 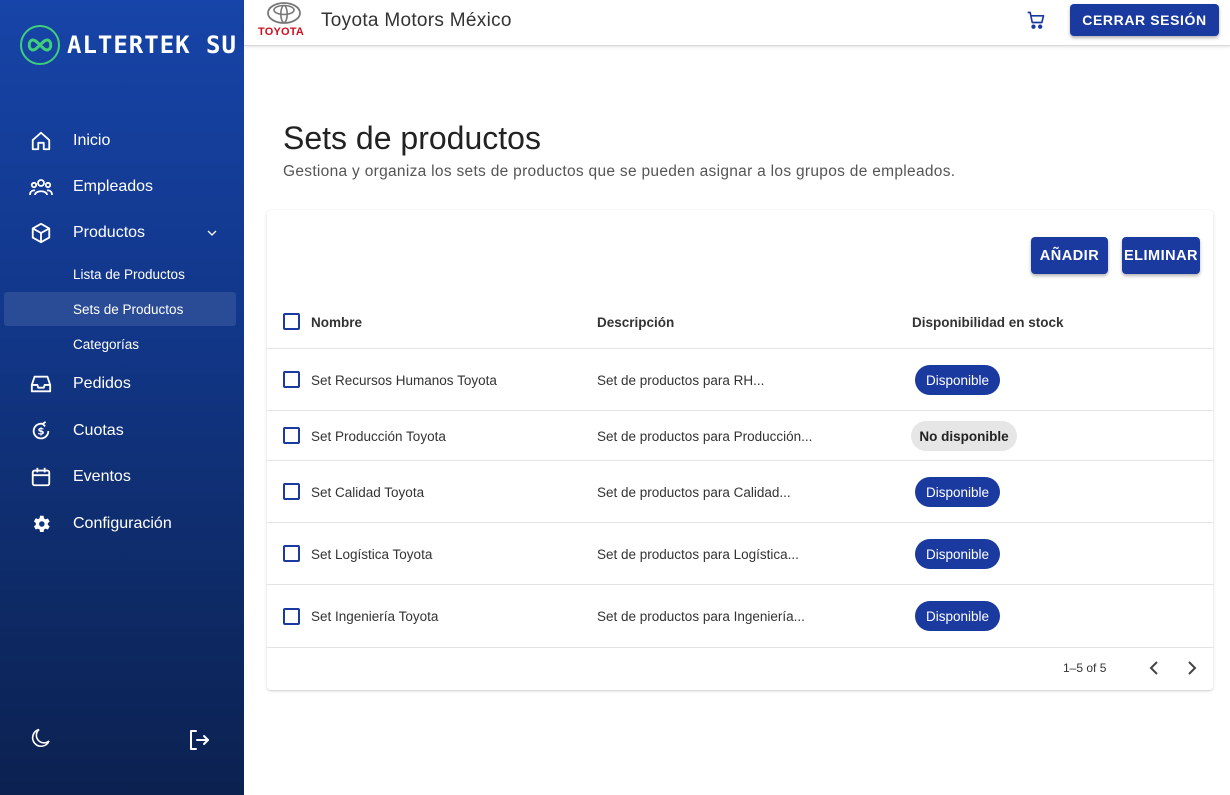 I want to click on sidebar-subitem-label: Sets de Productos, so click(x=128, y=309).